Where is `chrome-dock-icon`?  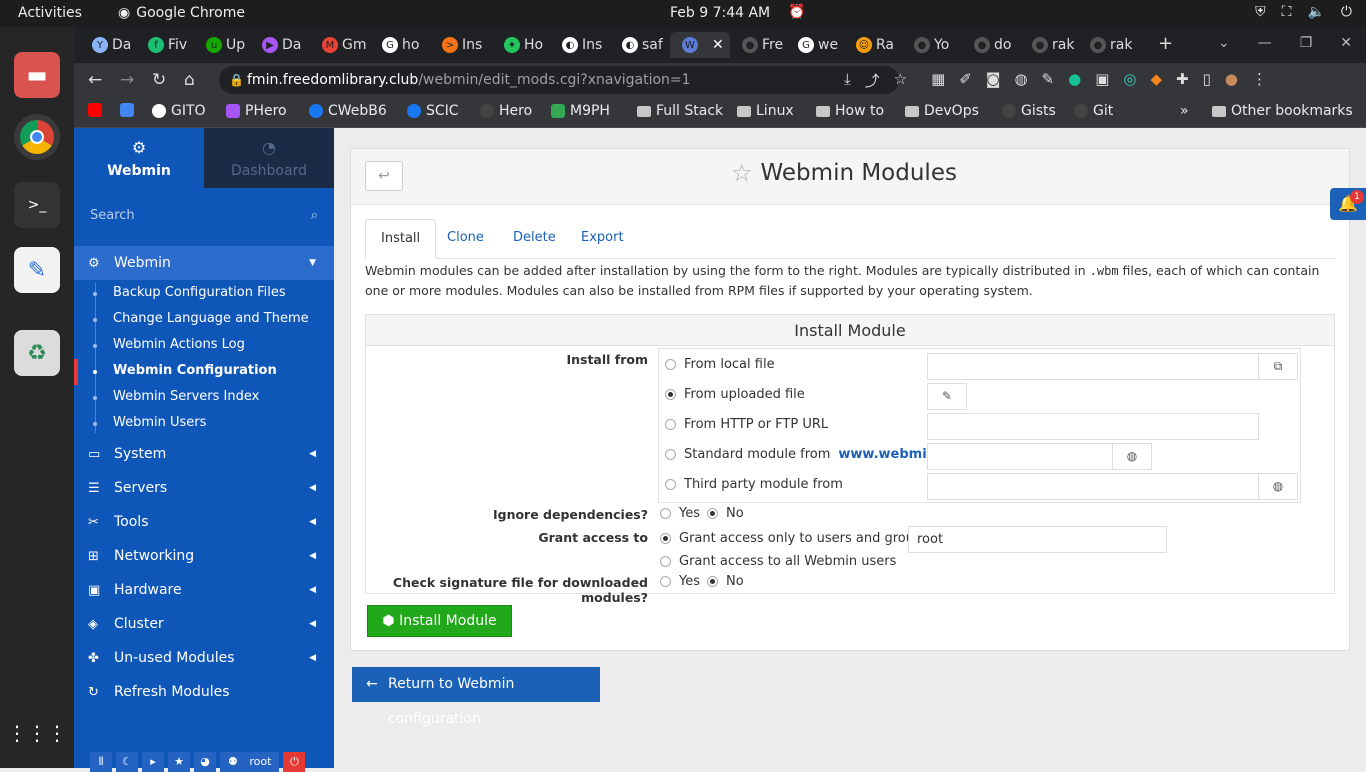 chrome-dock-icon is located at coordinates (37, 137).